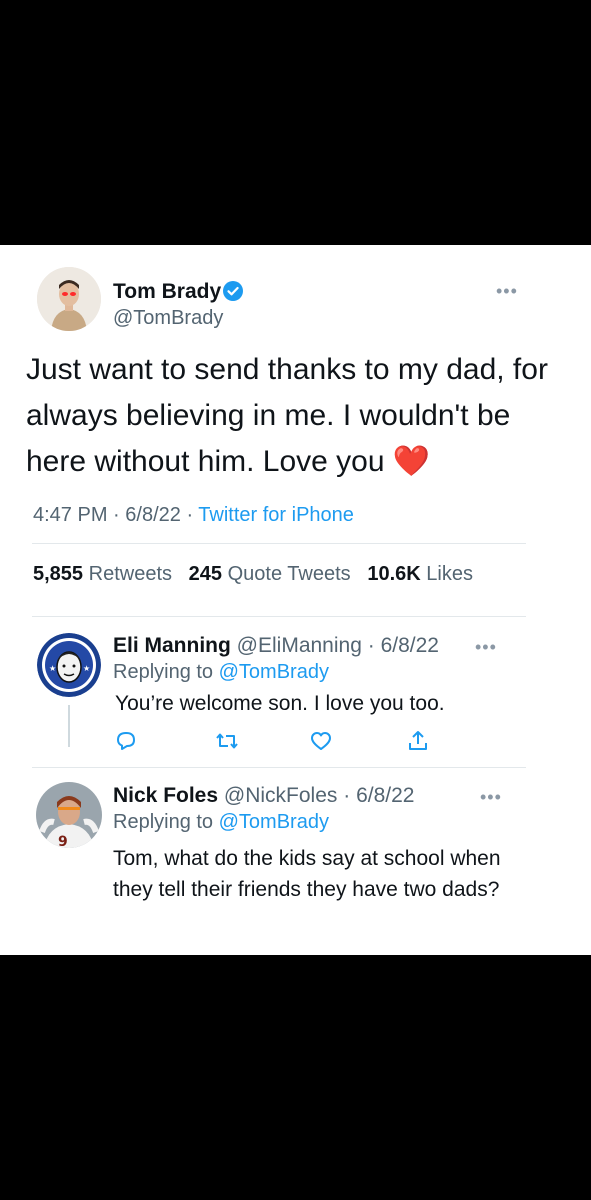 The image size is (591, 1200). What do you see at coordinates (70, 515) in the screenshot?
I see `tweet-time: 4:47 PM` at bounding box center [70, 515].